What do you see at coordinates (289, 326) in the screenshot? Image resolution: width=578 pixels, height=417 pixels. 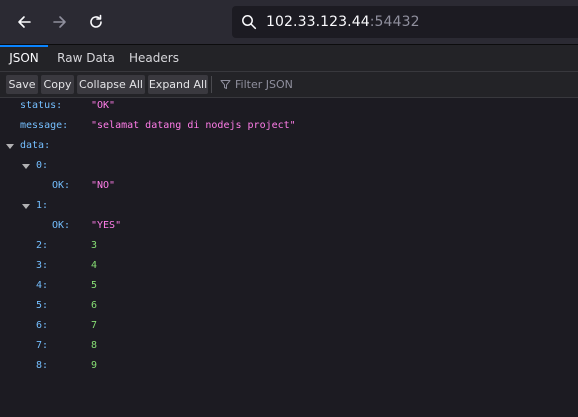 I see `tree-row-item-6: 6: 7` at bounding box center [289, 326].